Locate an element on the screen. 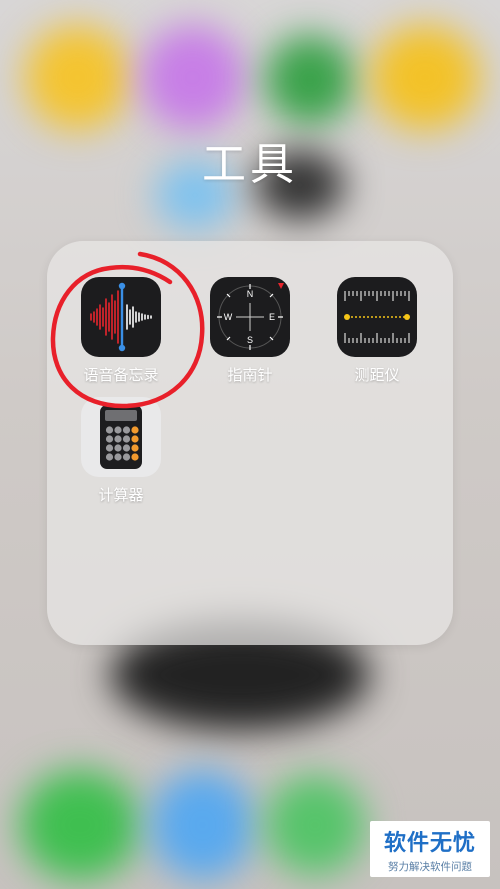 The height and width of the screenshot is (889, 500). app-voice-memos: 语音备忘录 is located at coordinates (121, 331).